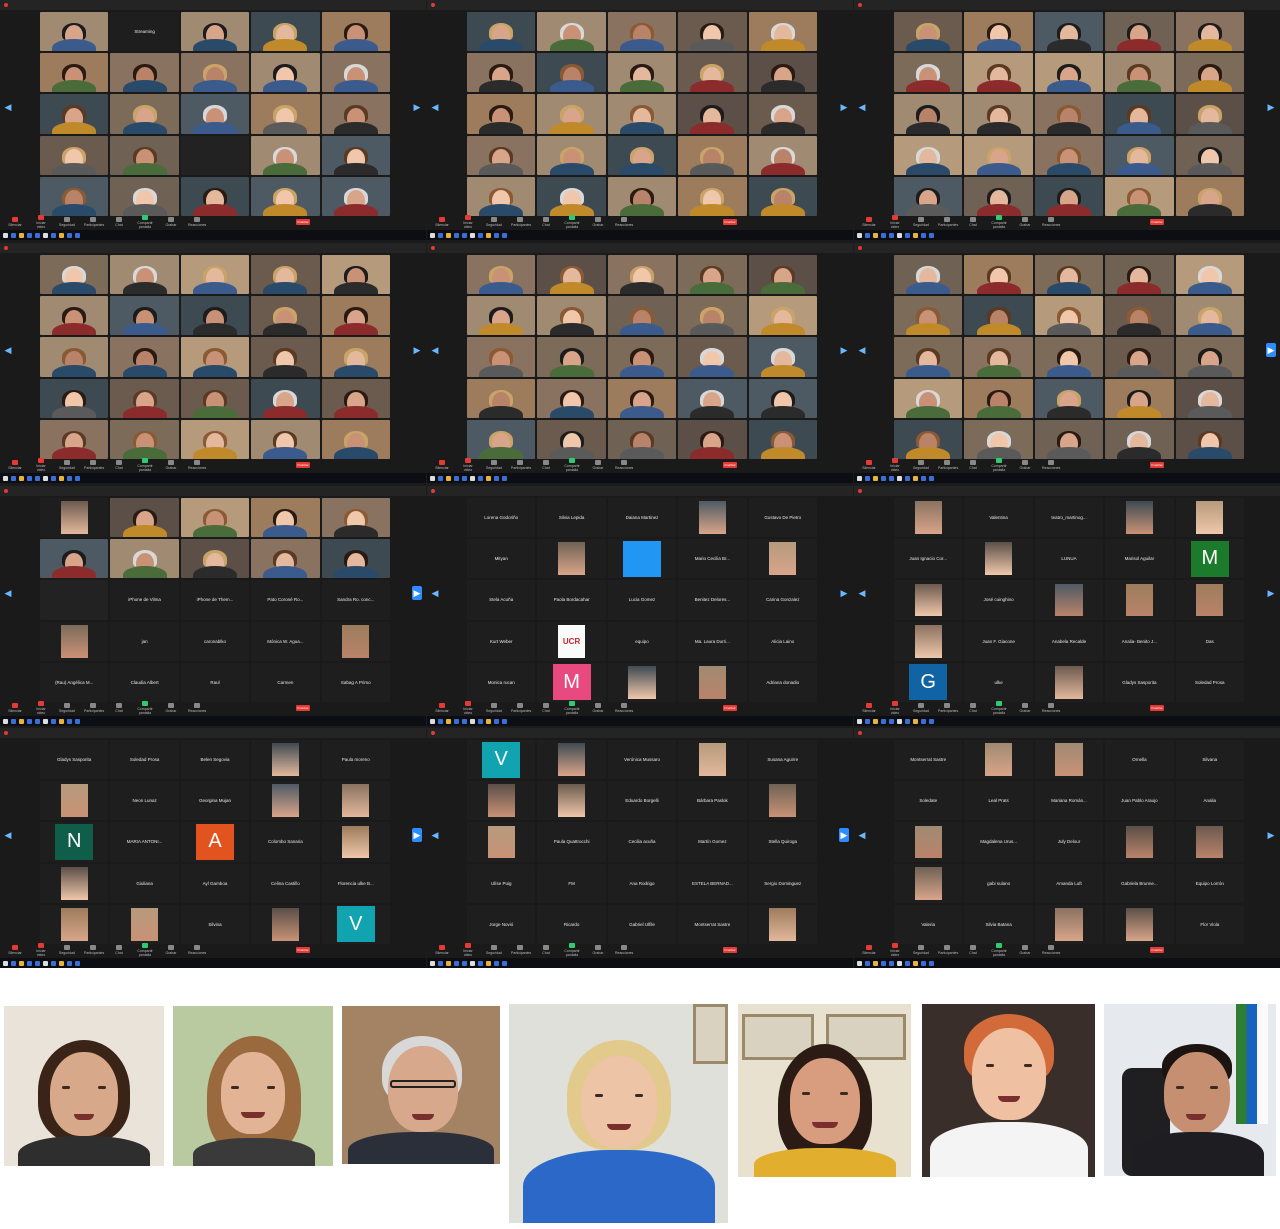 The image size is (1280, 1229). Describe the element at coordinates (119, 222) in the screenshot. I see `toolbar-button: Chat` at that location.